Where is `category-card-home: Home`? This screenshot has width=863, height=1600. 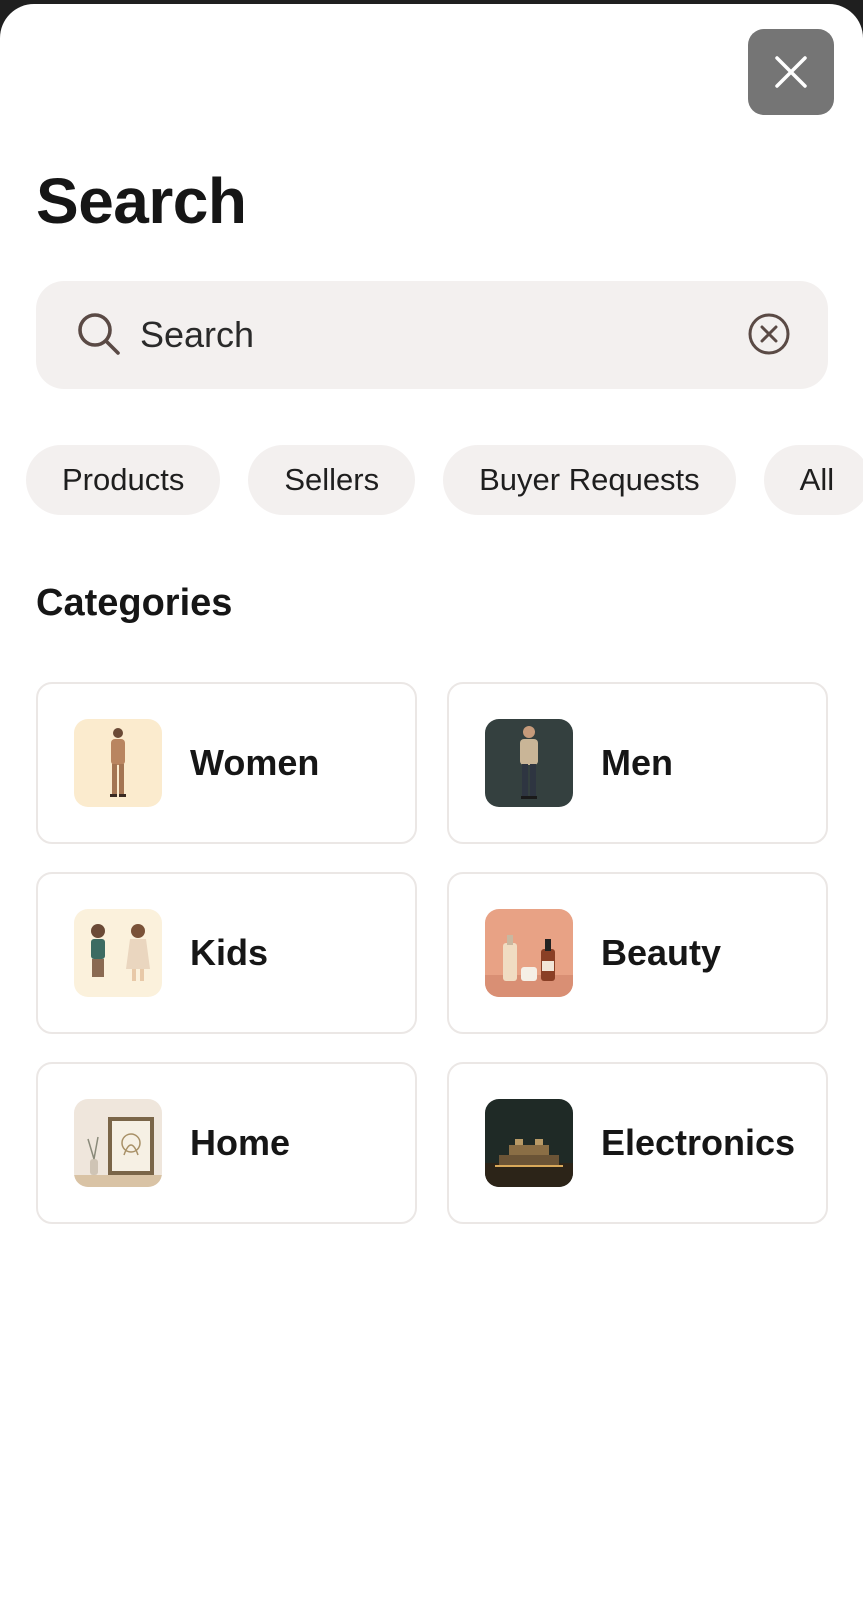
category-card-home: Home is located at coordinates (226, 1143).